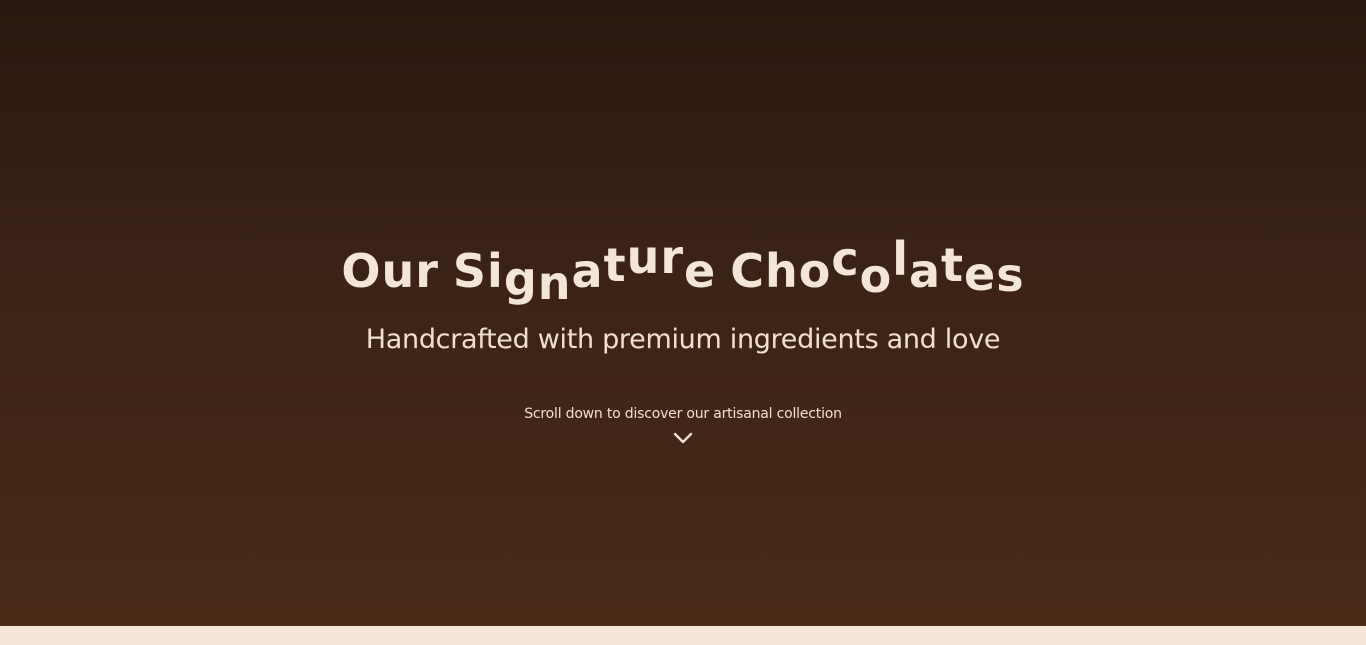 This screenshot has height=645, width=1366. Describe the element at coordinates (747, 270) in the screenshot. I see `title-letter: C` at that location.